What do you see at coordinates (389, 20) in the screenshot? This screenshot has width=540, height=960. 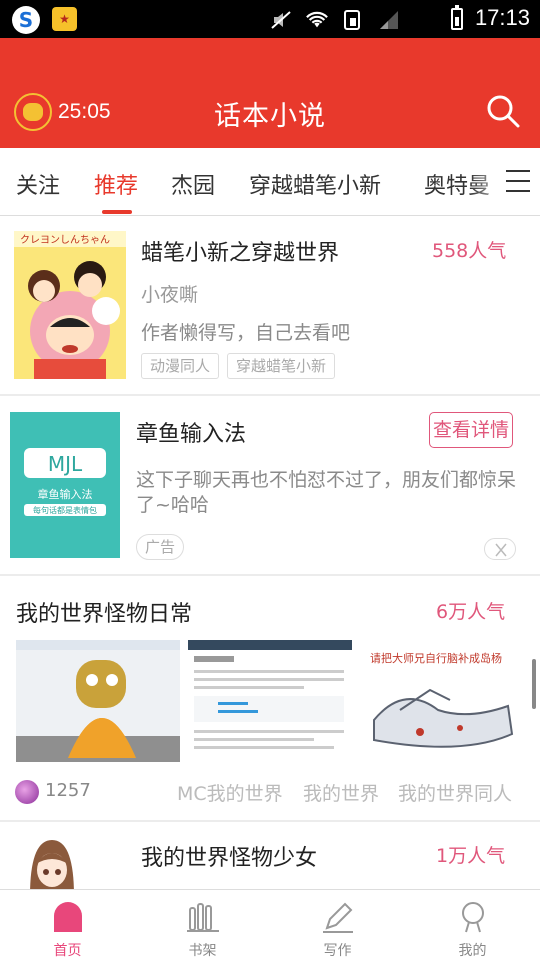 I see `signal-icon` at bounding box center [389, 20].